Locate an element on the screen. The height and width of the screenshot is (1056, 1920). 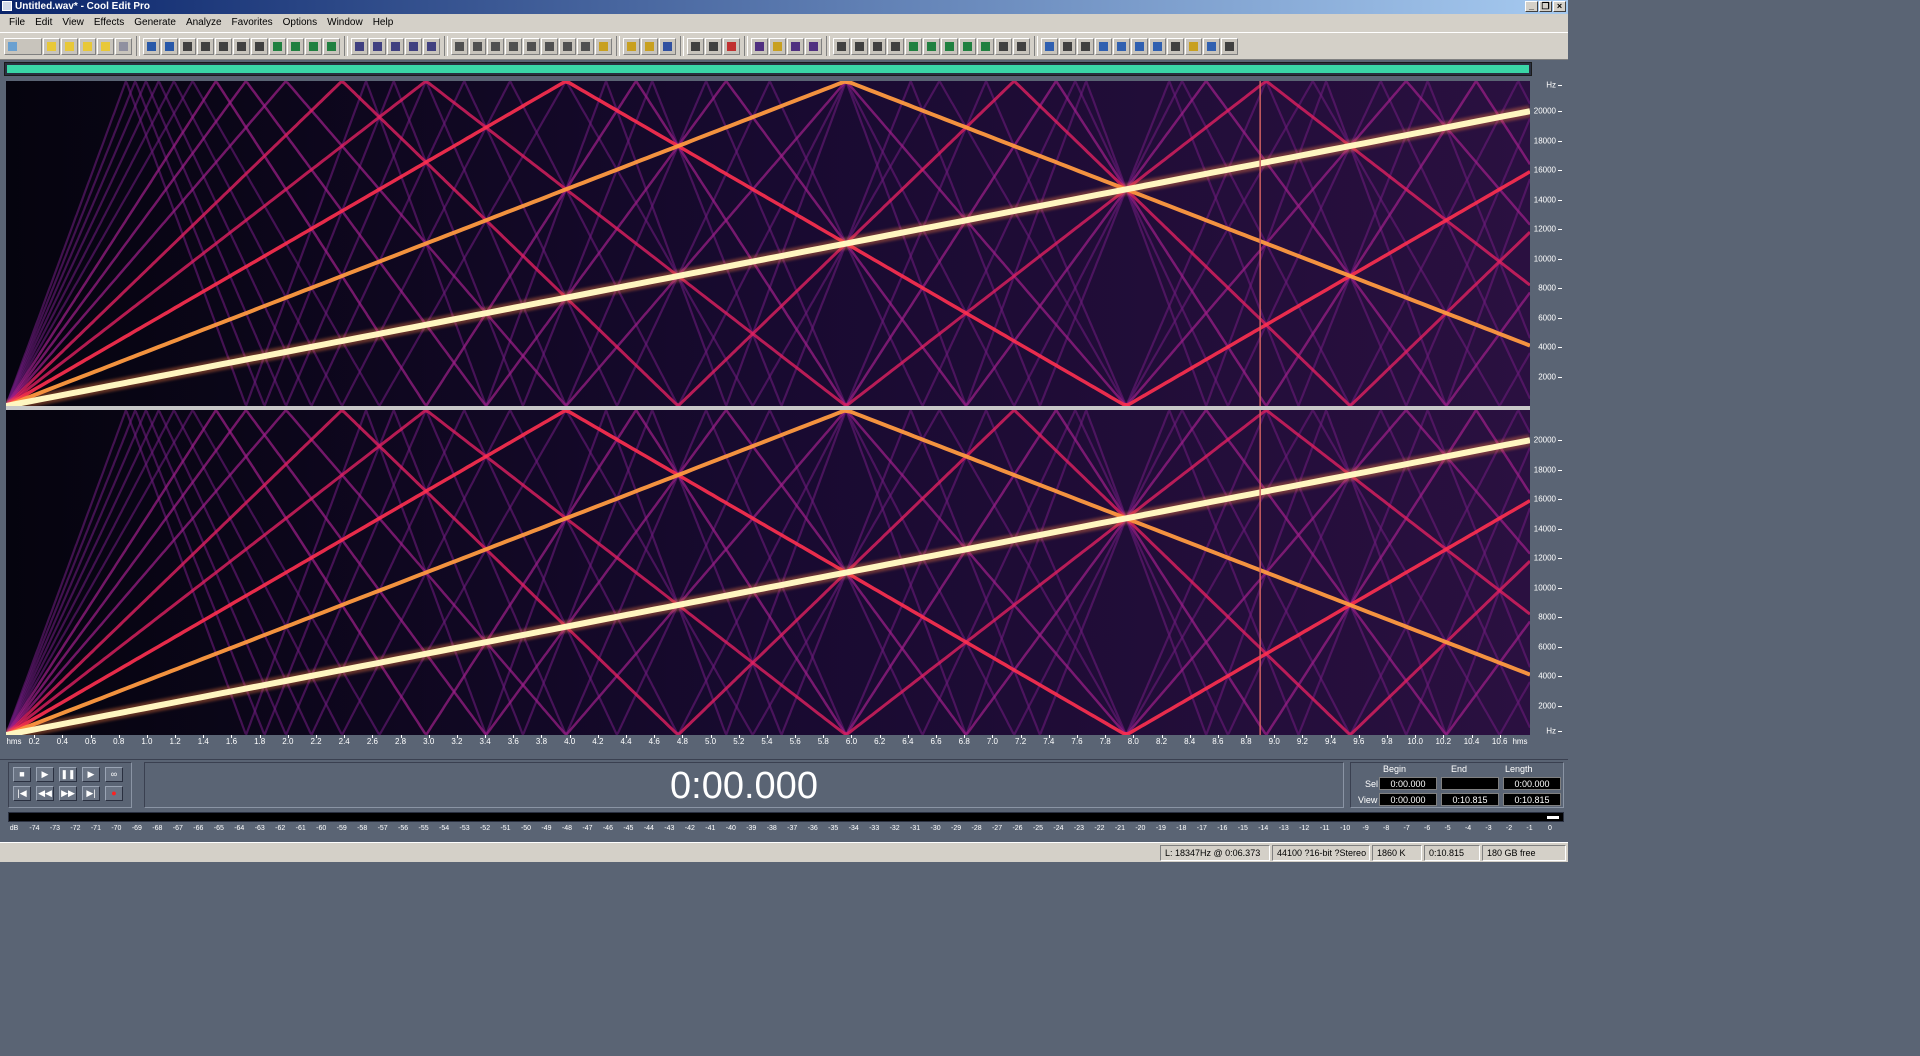
view-end-field: 0:10.815 is located at coordinates (1470, 799).